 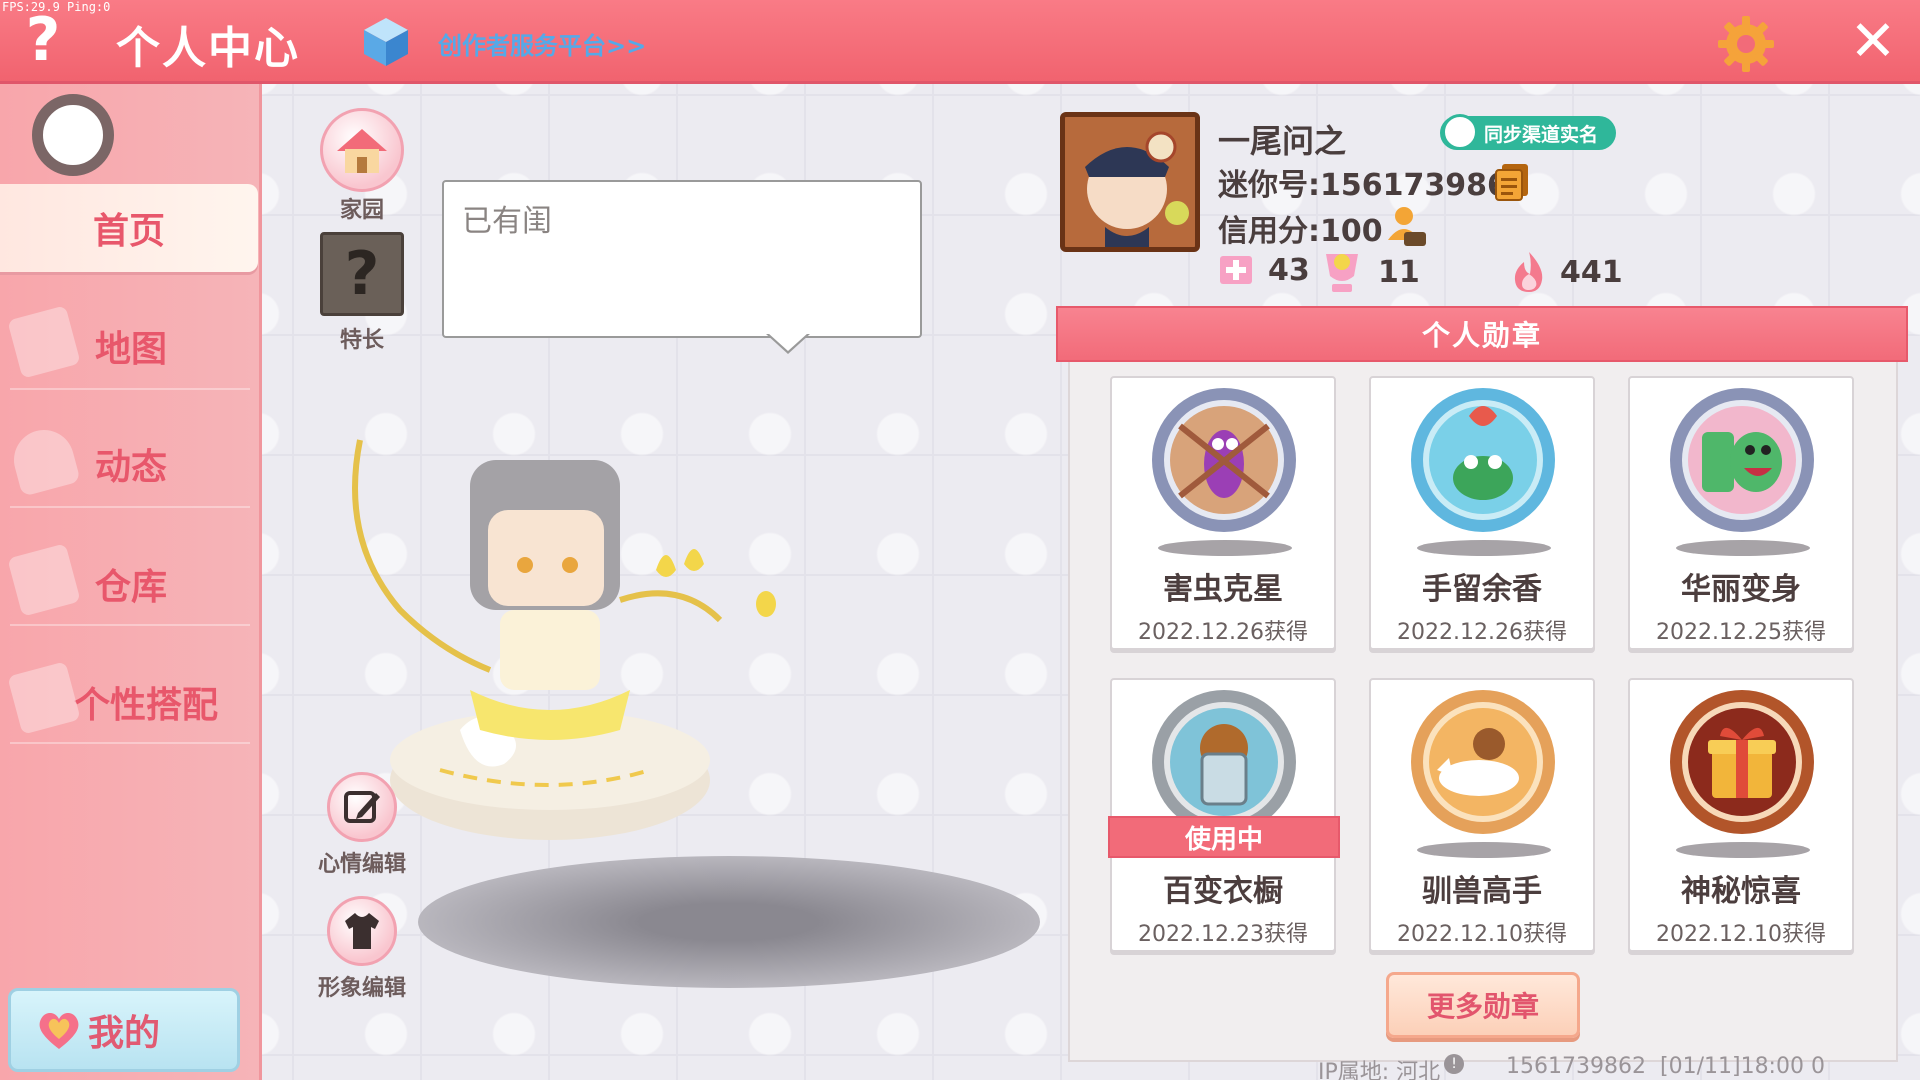 I want to click on stat-value: 441, so click(x=1591, y=272).